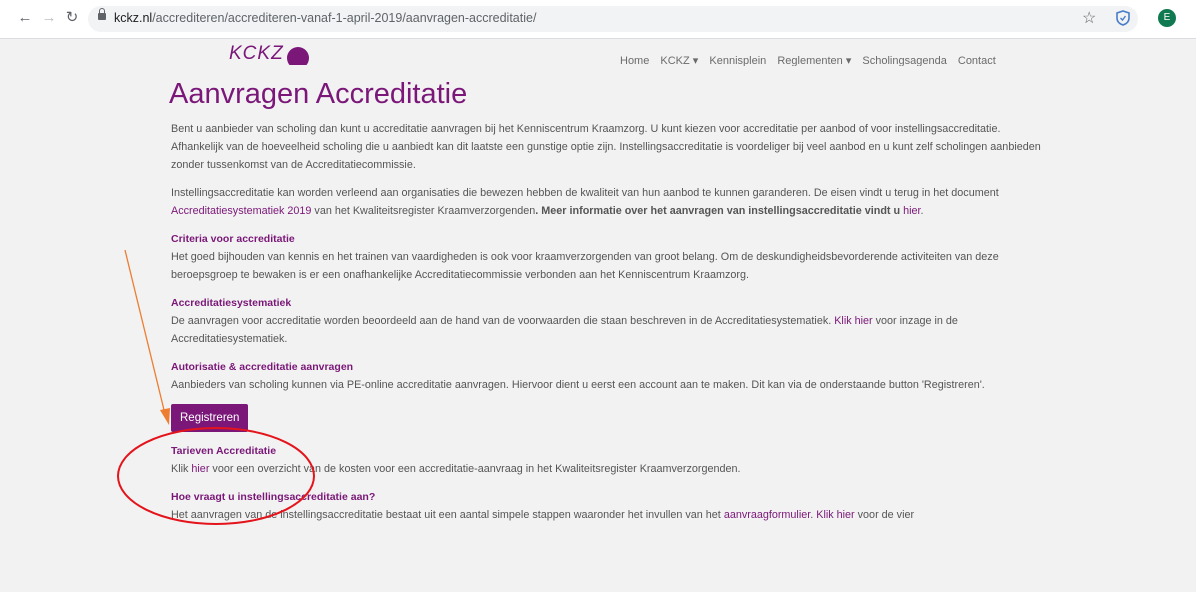  What do you see at coordinates (145, 332) in the screenshot?
I see `annotation-arrow-line` at bounding box center [145, 332].